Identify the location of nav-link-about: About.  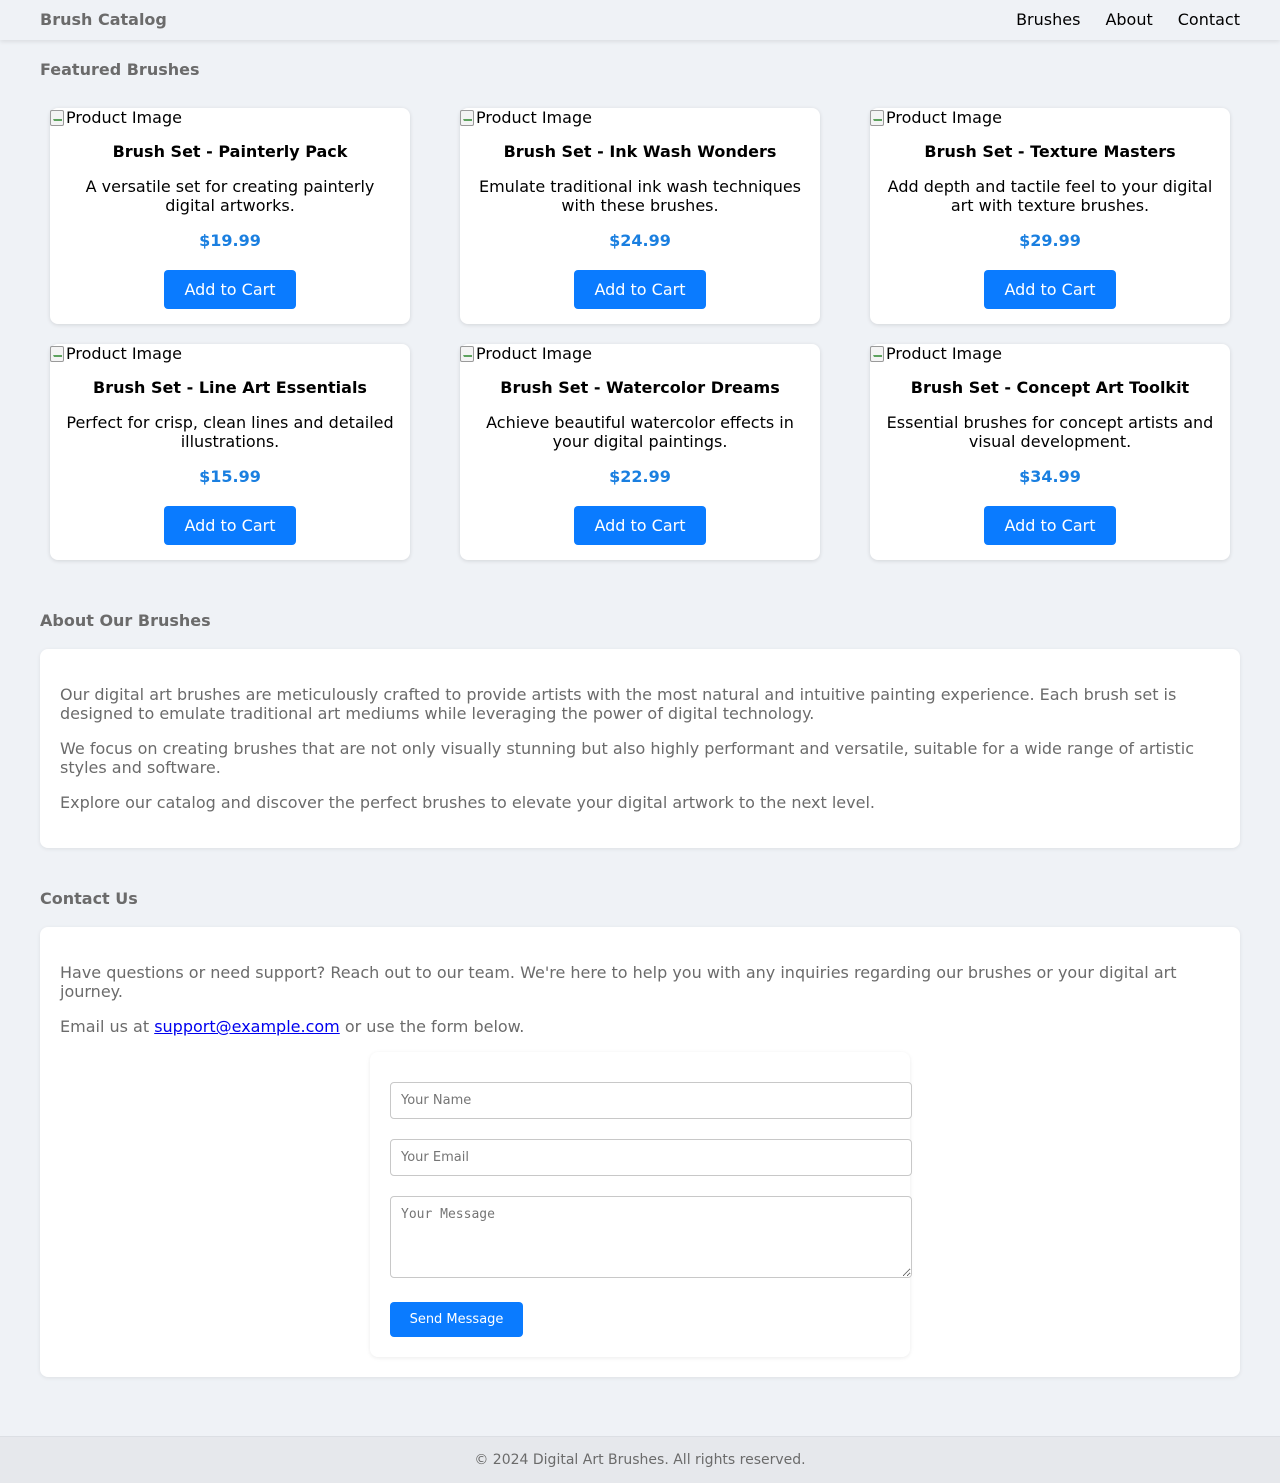
(1128, 19).